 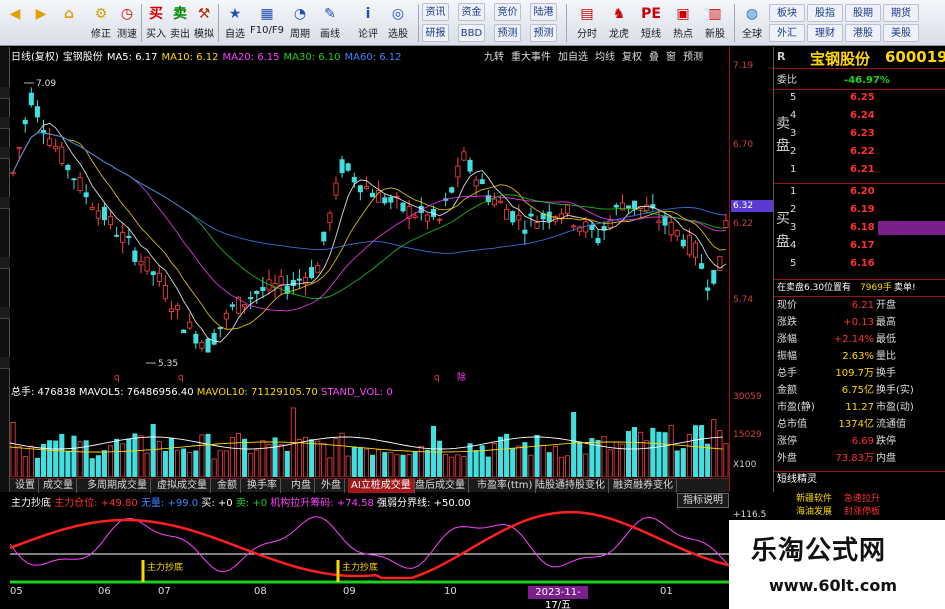 What do you see at coordinates (300, 23) in the screenshot?
I see `period-button: ◔ 周期` at bounding box center [300, 23].